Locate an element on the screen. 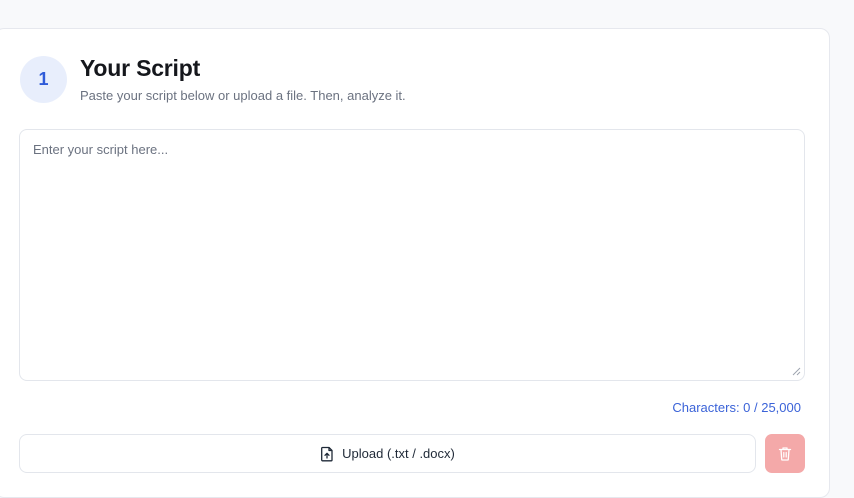 The height and width of the screenshot is (498, 854). delete-script-button is located at coordinates (785, 453).